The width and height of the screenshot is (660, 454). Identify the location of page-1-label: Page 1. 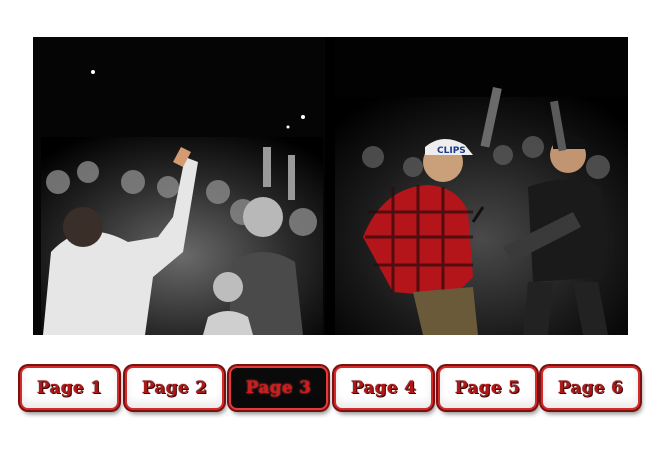
(69, 388).